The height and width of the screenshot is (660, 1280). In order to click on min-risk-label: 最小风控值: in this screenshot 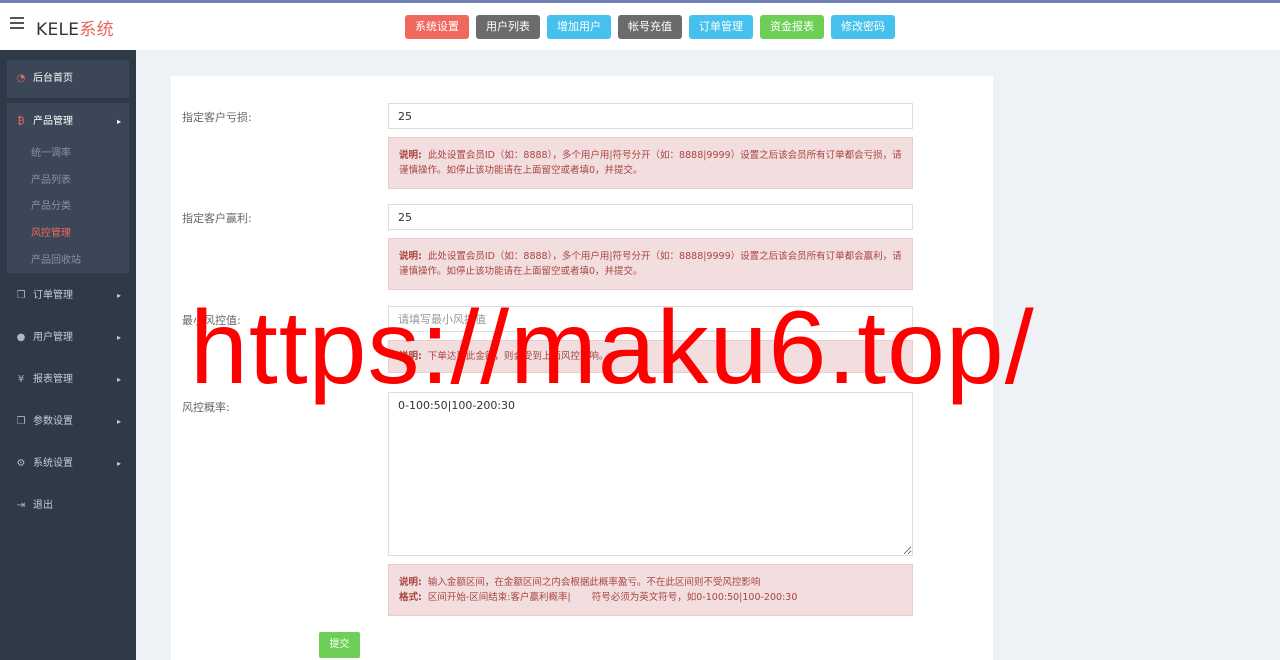, I will do `click(211, 320)`.